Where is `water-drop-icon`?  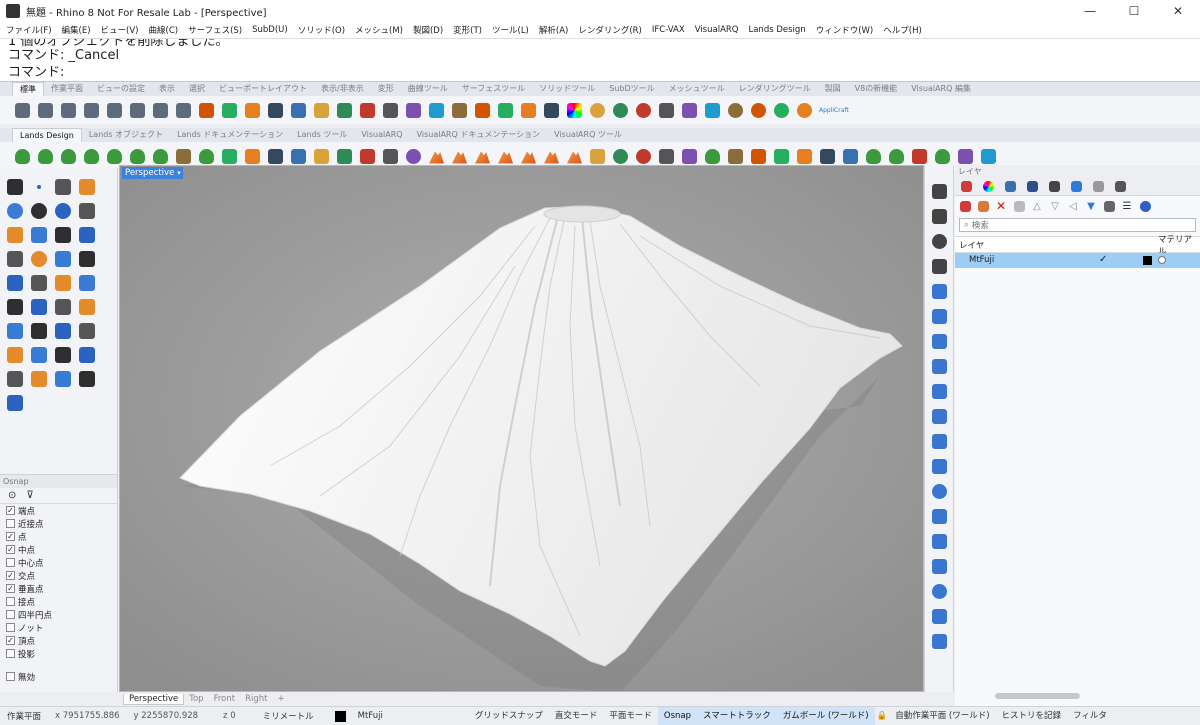 water-drop-icon is located at coordinates (620, 156).